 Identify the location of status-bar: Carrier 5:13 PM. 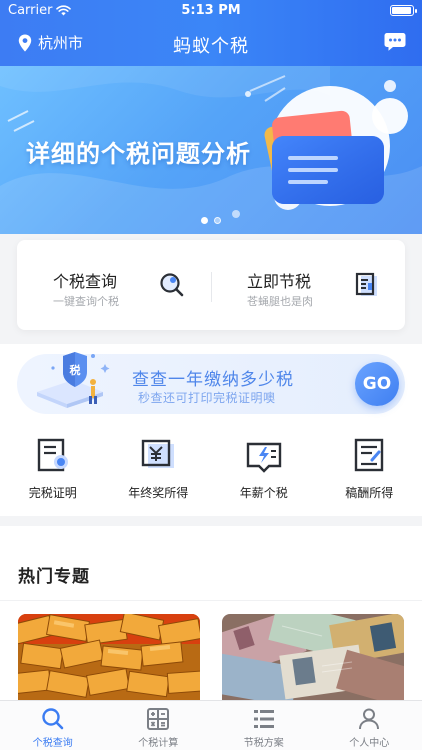
(211, 11).